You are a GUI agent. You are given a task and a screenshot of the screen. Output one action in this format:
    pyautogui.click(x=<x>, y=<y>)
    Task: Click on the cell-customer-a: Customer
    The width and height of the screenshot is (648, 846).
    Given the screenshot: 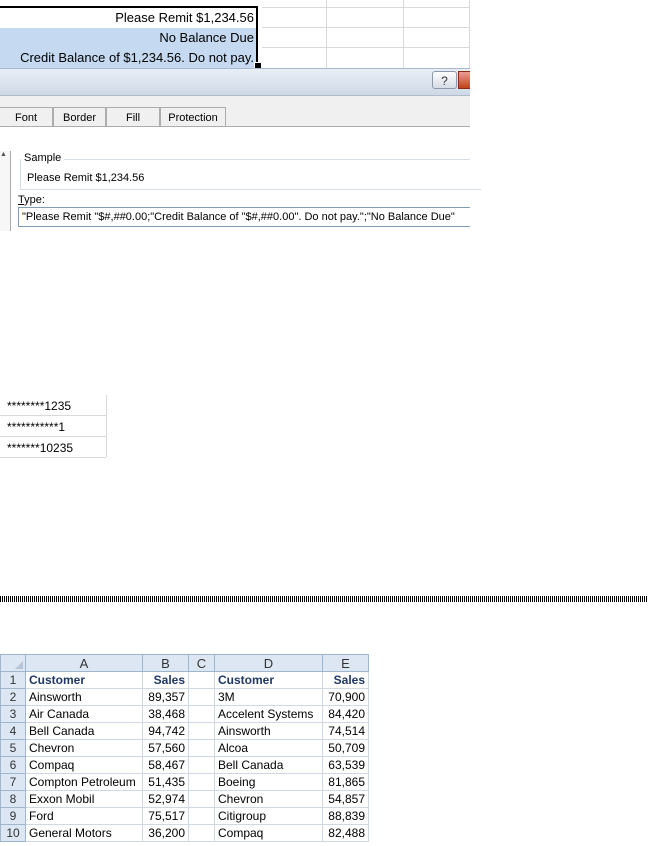 What is the action you would take?
    pyautogui.click(x=84, y=680)
    